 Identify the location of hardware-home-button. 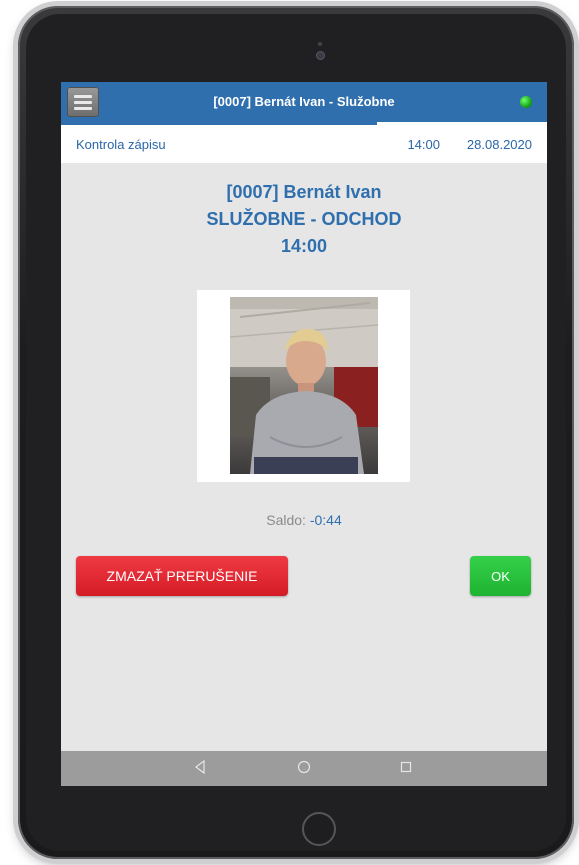
(319, 829).